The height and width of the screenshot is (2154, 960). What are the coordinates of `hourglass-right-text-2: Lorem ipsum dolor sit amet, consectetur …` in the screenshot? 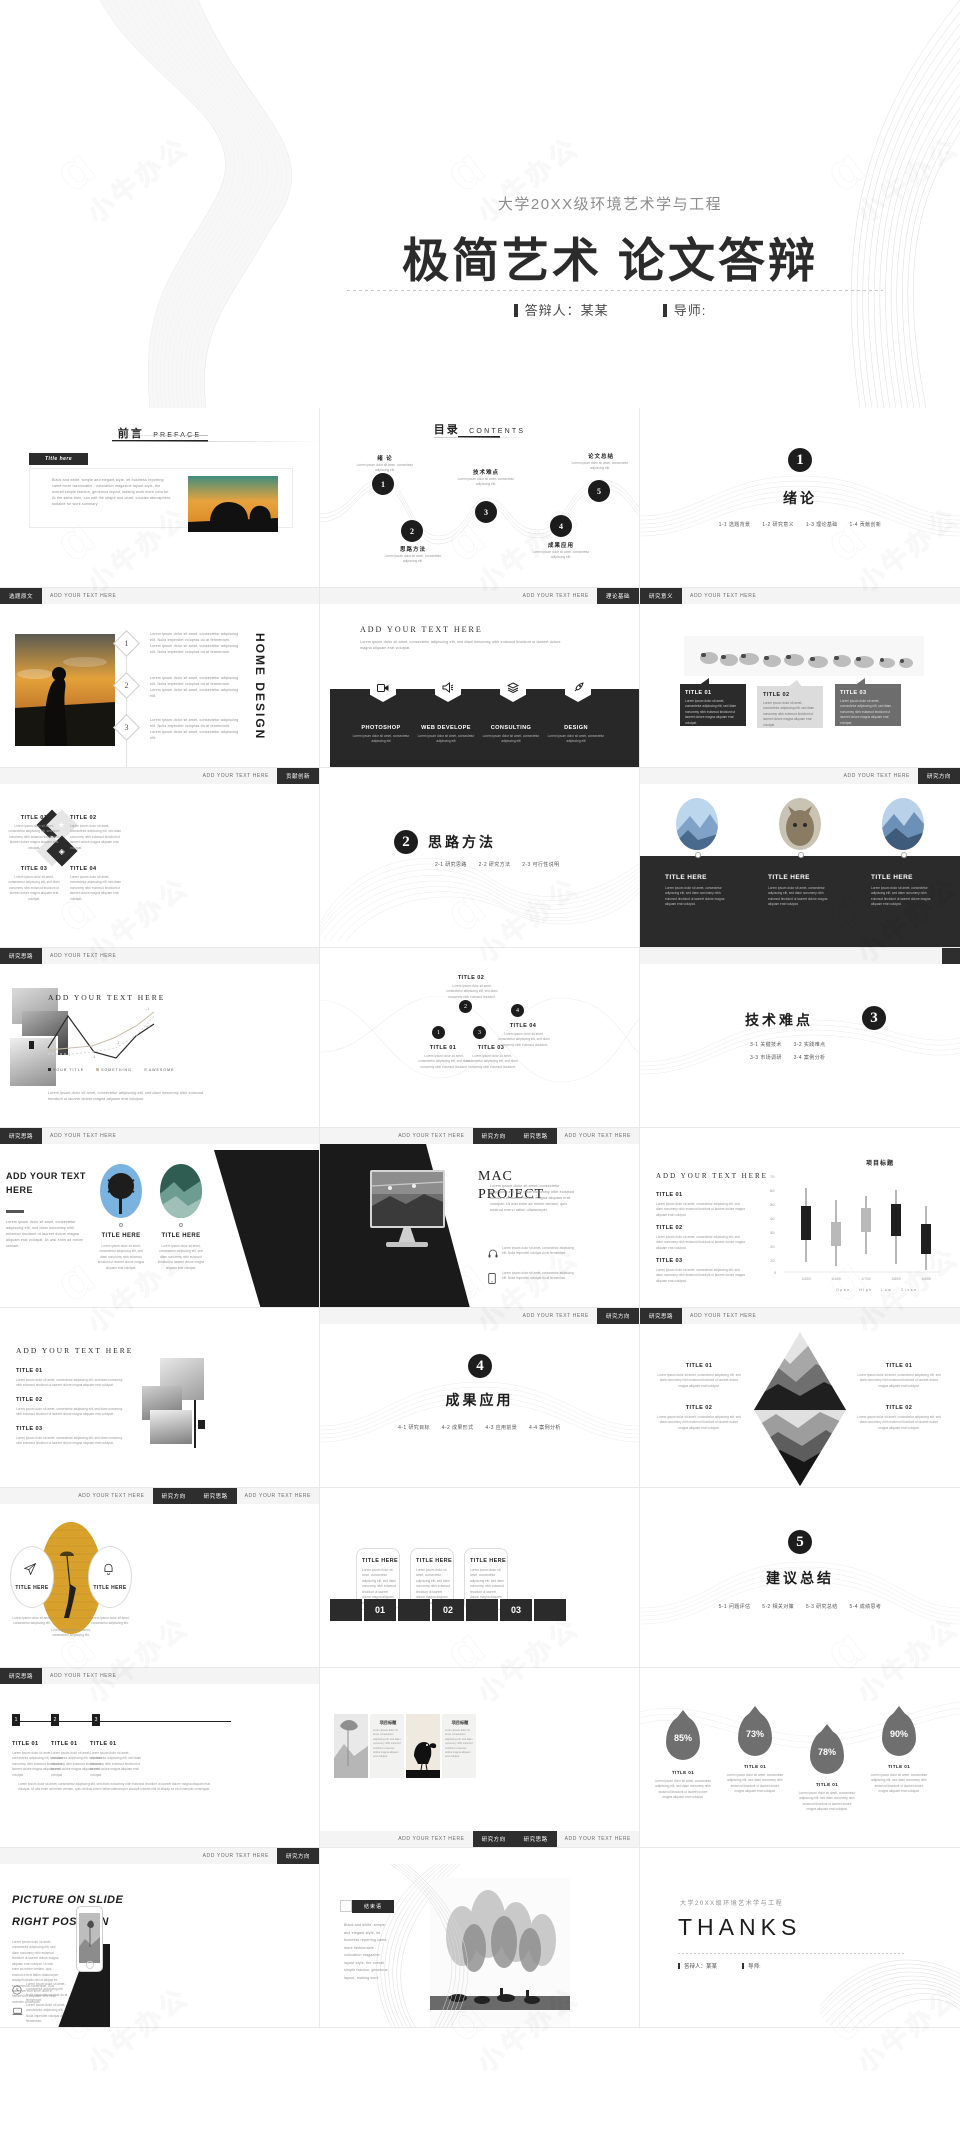 It's located at (899, 1422).